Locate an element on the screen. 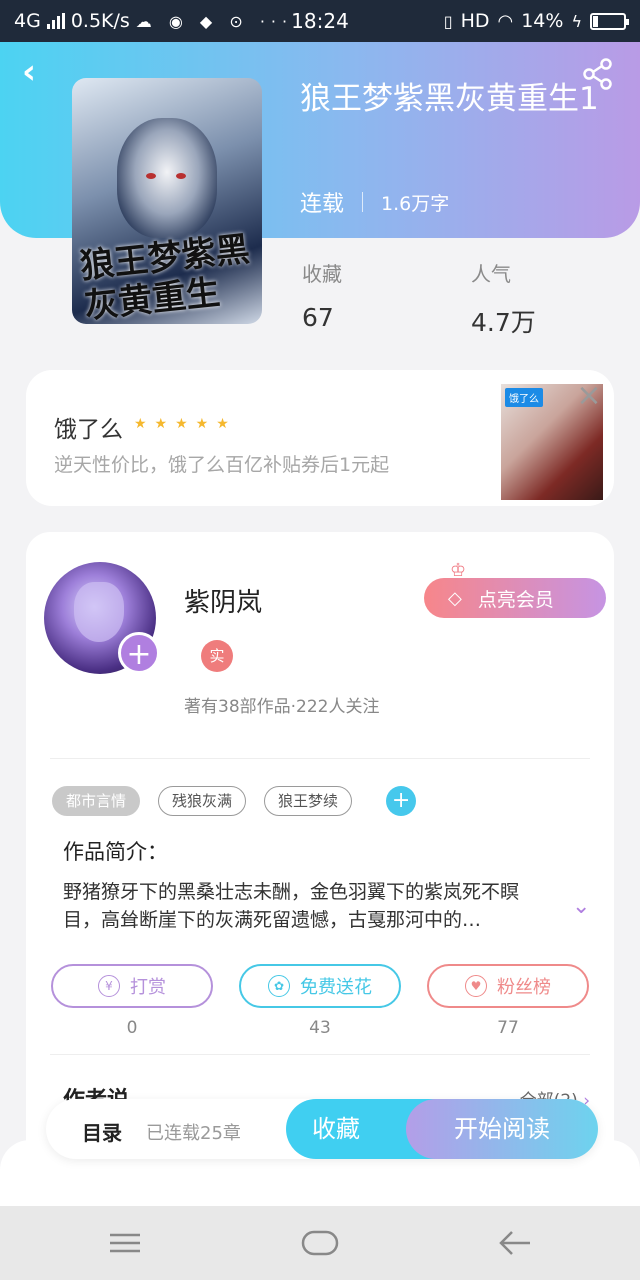  tag-list: 都市言情 残狼灰满 狼王梦续 + is located at coordinates (234, 801).